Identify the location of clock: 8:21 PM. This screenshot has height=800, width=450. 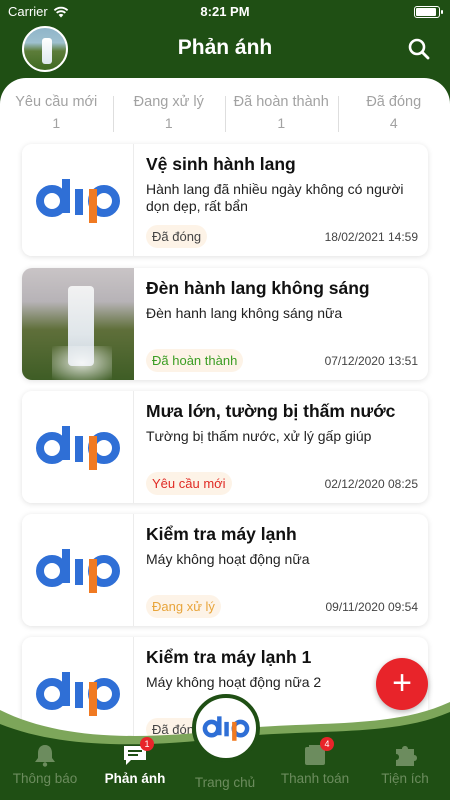
(225, 11).